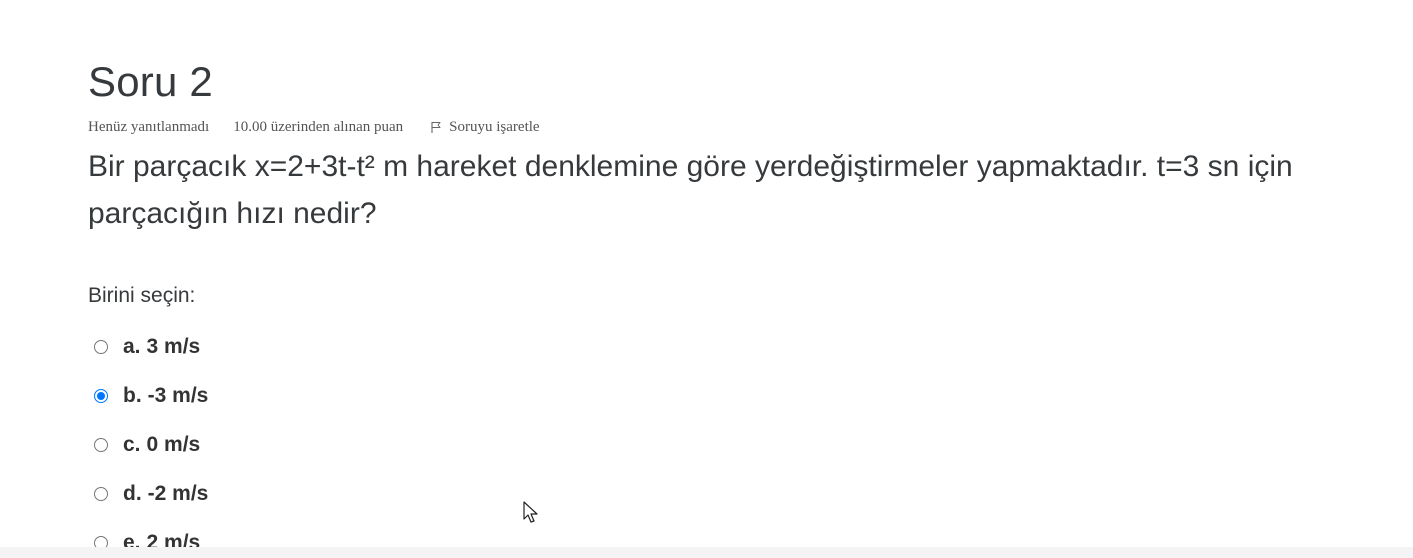 This screenshot has height=558, width=1413. What do you see at coordinates (132, 493) in the screenshot?
I see `answer-letter: d.` at bounding box center [132, 493].